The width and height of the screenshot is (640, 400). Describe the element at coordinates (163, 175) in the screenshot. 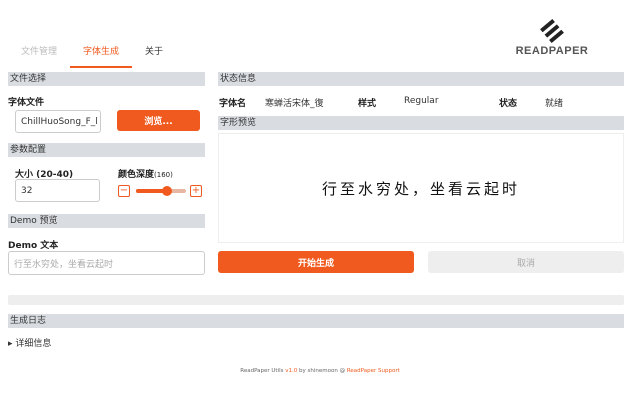

I see `color-depth-value: (160)` at that location.